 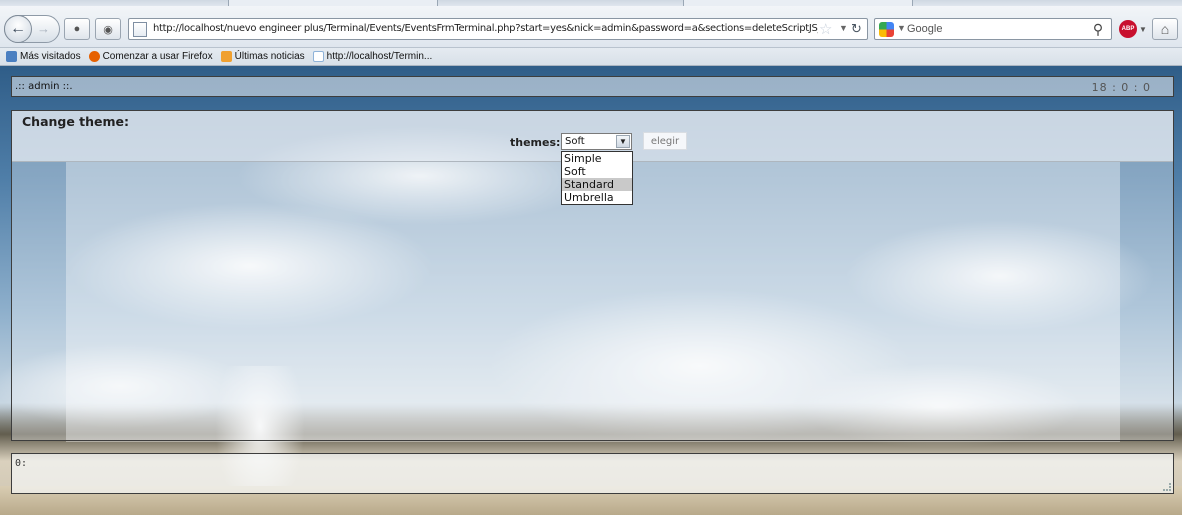 I want to click on option-simple: Simple, so click(x=597, y=158).